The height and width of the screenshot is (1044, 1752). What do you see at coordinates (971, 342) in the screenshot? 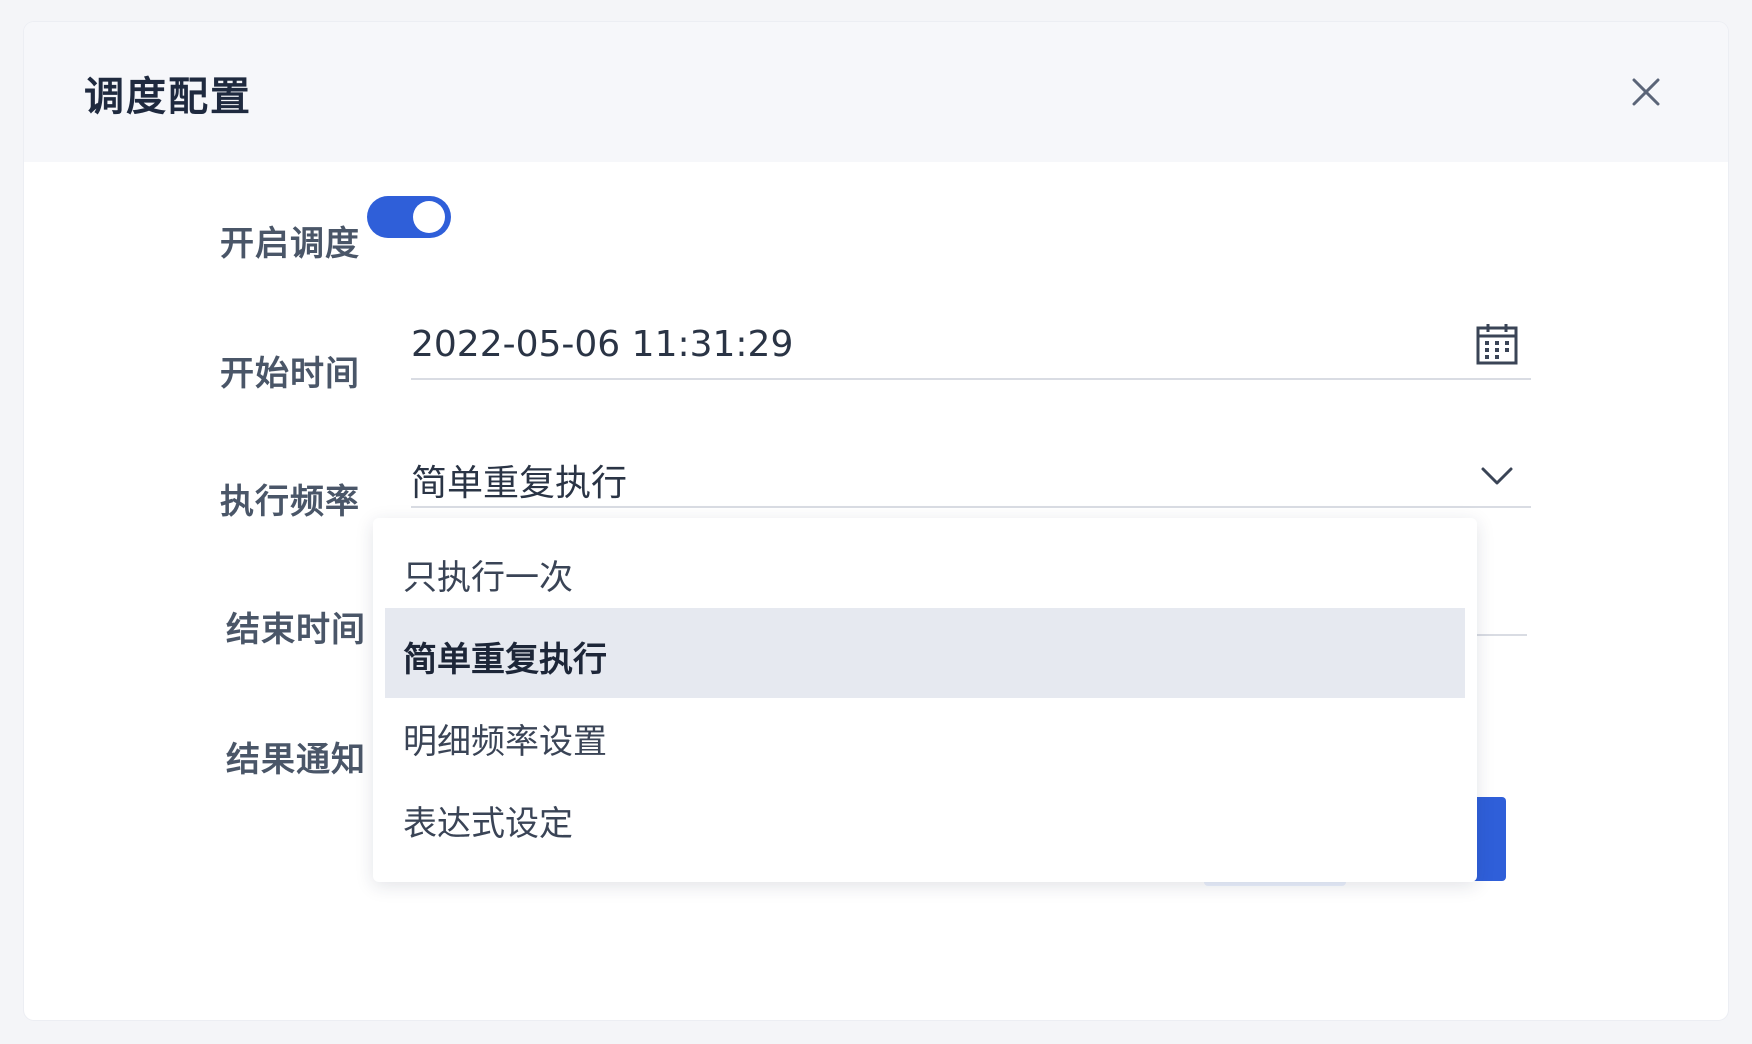
I see `start-time-field: 2022-05-06 11:31:29` at bounding box center [971, 342].